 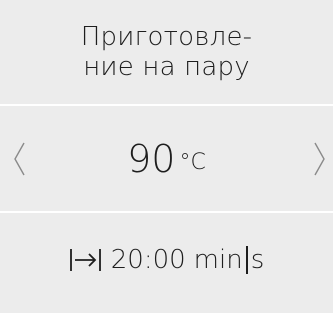 What do you see at coordinates (192, 162) in the screenshot?
I see `temperature-unit: °C` at bounding box center [192, 162].